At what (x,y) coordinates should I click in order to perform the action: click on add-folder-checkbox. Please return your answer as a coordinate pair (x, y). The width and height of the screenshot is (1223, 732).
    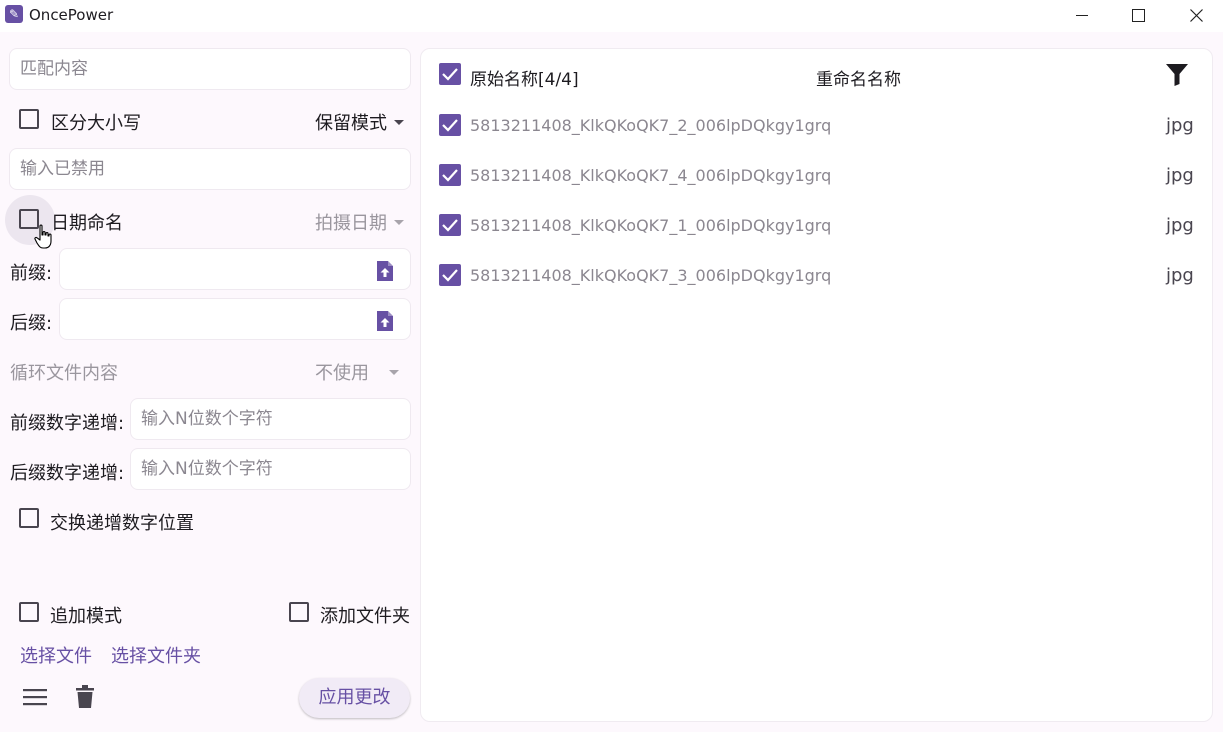
    Looking at the image, I should click on (299, 612).